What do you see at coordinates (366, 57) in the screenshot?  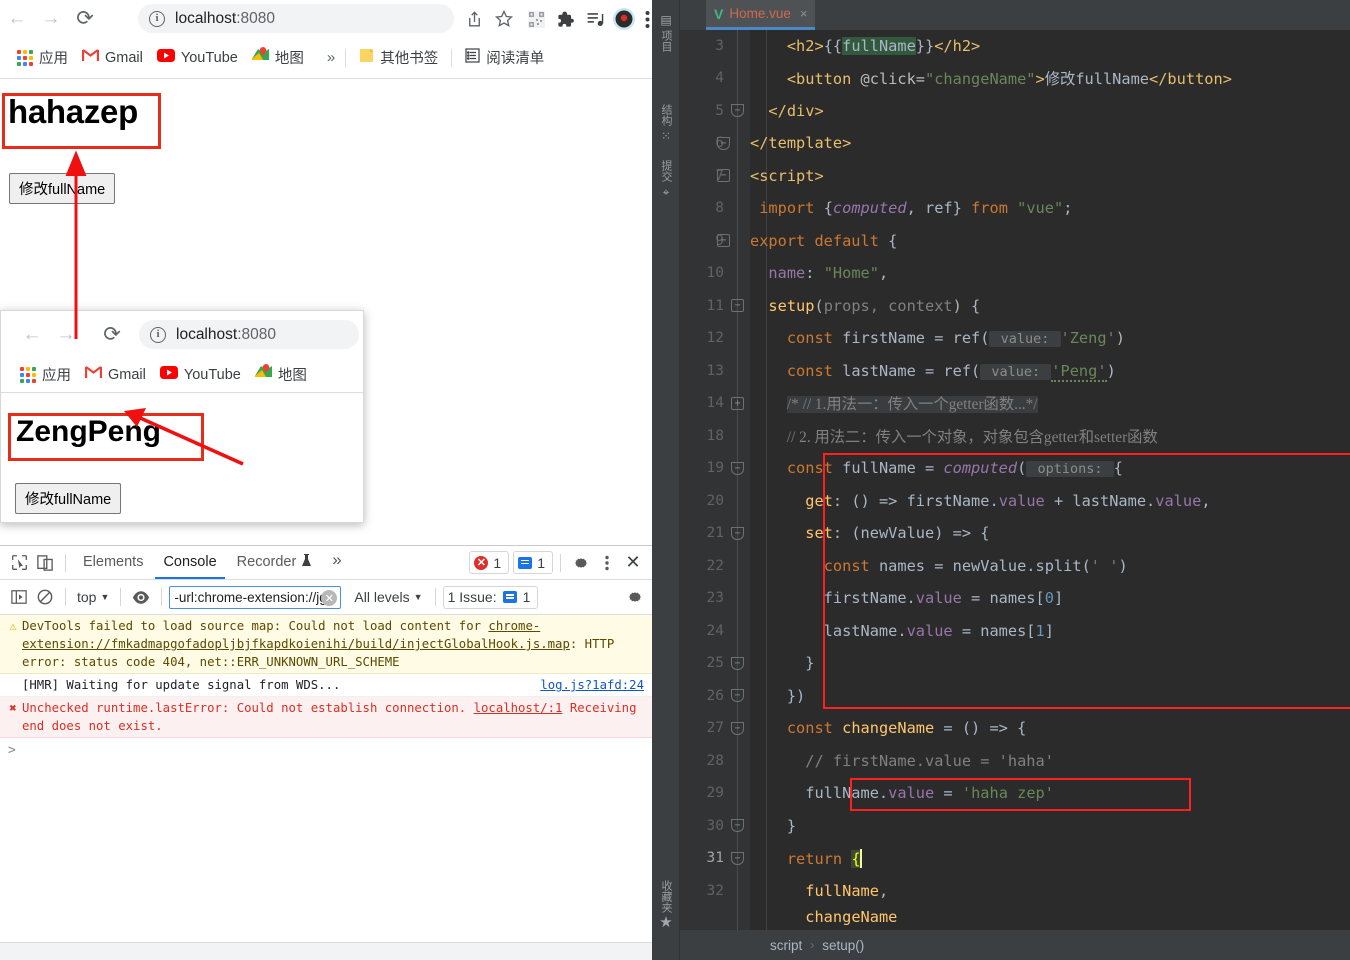 I see `folder-icon` at bounding box center [366, 57].